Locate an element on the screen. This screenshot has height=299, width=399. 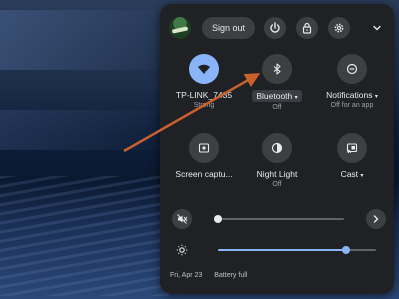
brightness-button is located at coordinates (182, 250).